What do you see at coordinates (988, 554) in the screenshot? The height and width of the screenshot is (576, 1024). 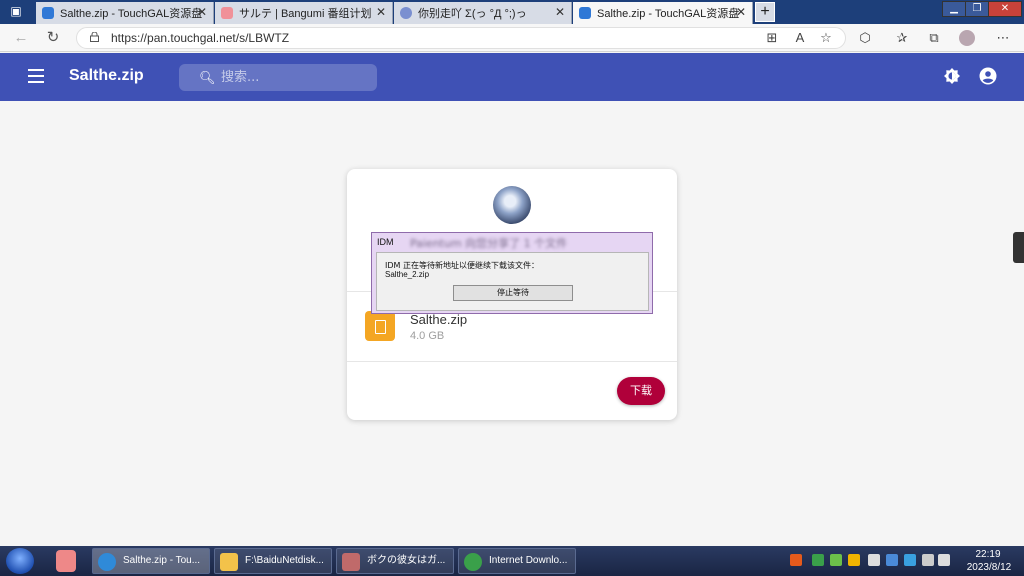 I see `clock-time: 22:19` at bounding box center [988, 554].